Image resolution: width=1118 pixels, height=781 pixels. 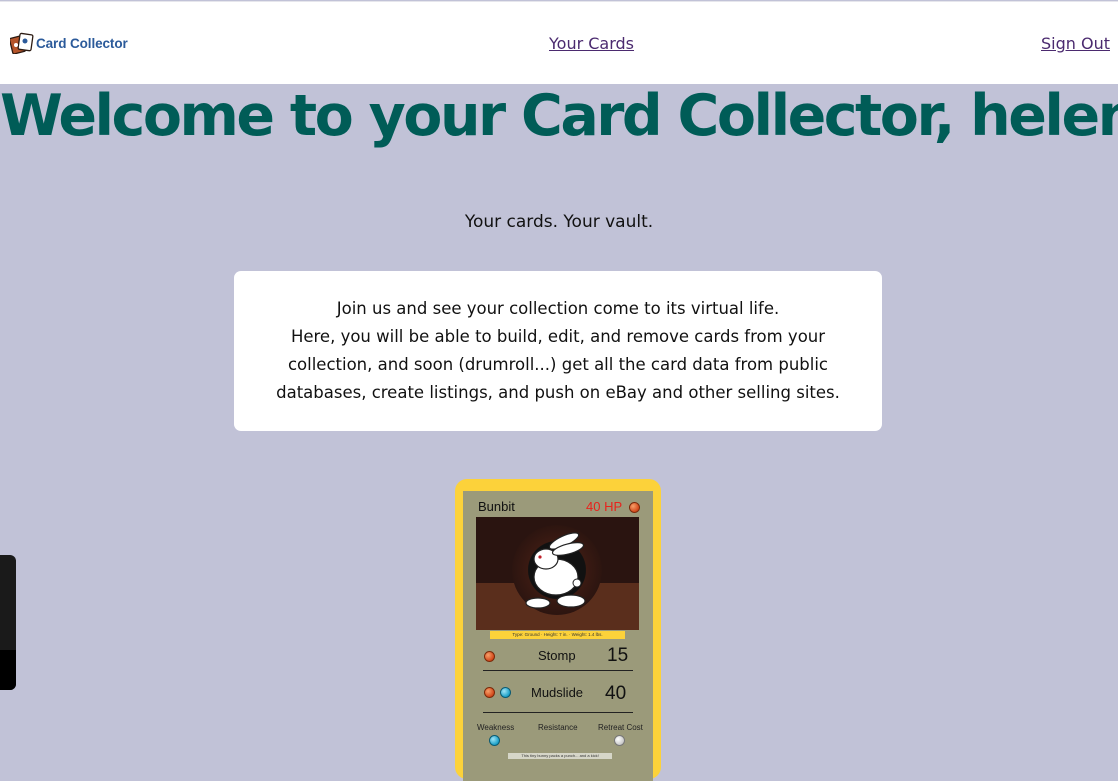 I want to click on nav-your-cards-link: Your Cards, so click(x=591, y=43).